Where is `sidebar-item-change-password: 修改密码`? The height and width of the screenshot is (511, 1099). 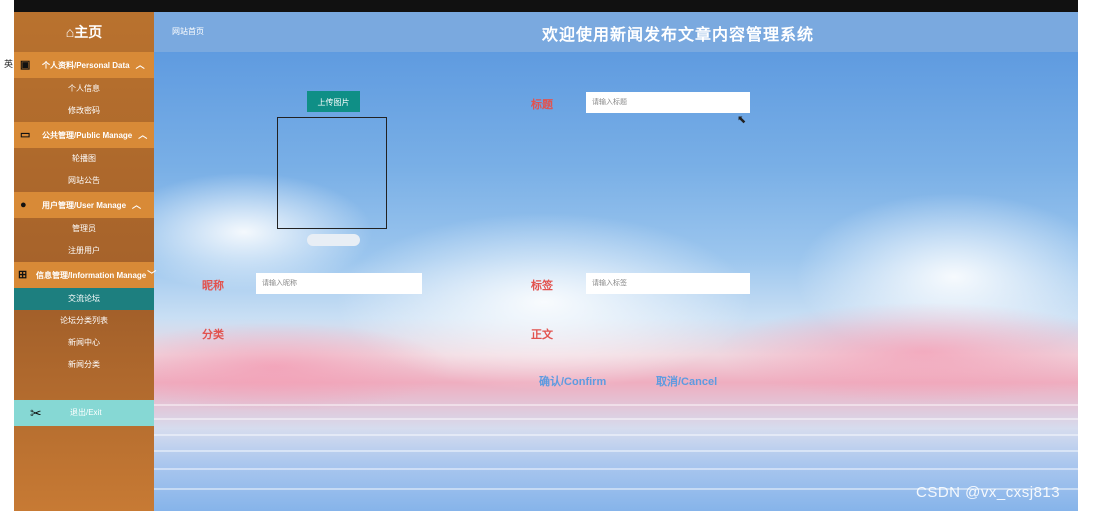 sidebar-item-change-password: 修改密码 is located at coordinates (84, 111).